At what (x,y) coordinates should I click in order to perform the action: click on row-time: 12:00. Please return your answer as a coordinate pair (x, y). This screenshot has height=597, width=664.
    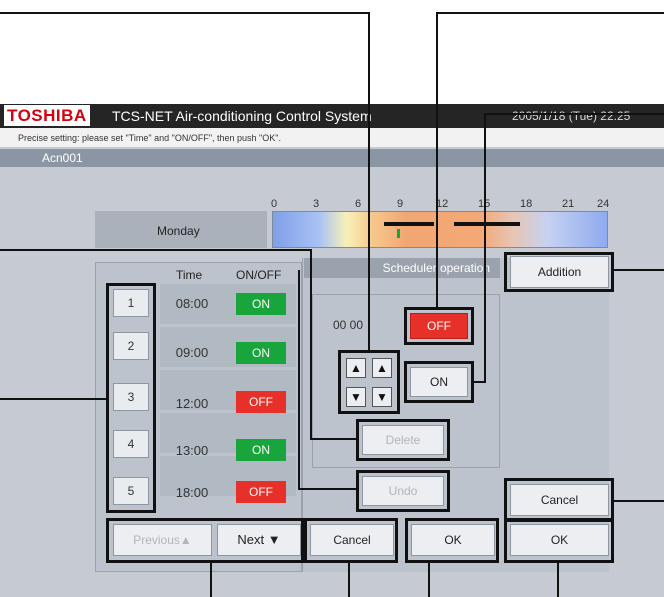
    Looking at the image, I should click on (192, 403).